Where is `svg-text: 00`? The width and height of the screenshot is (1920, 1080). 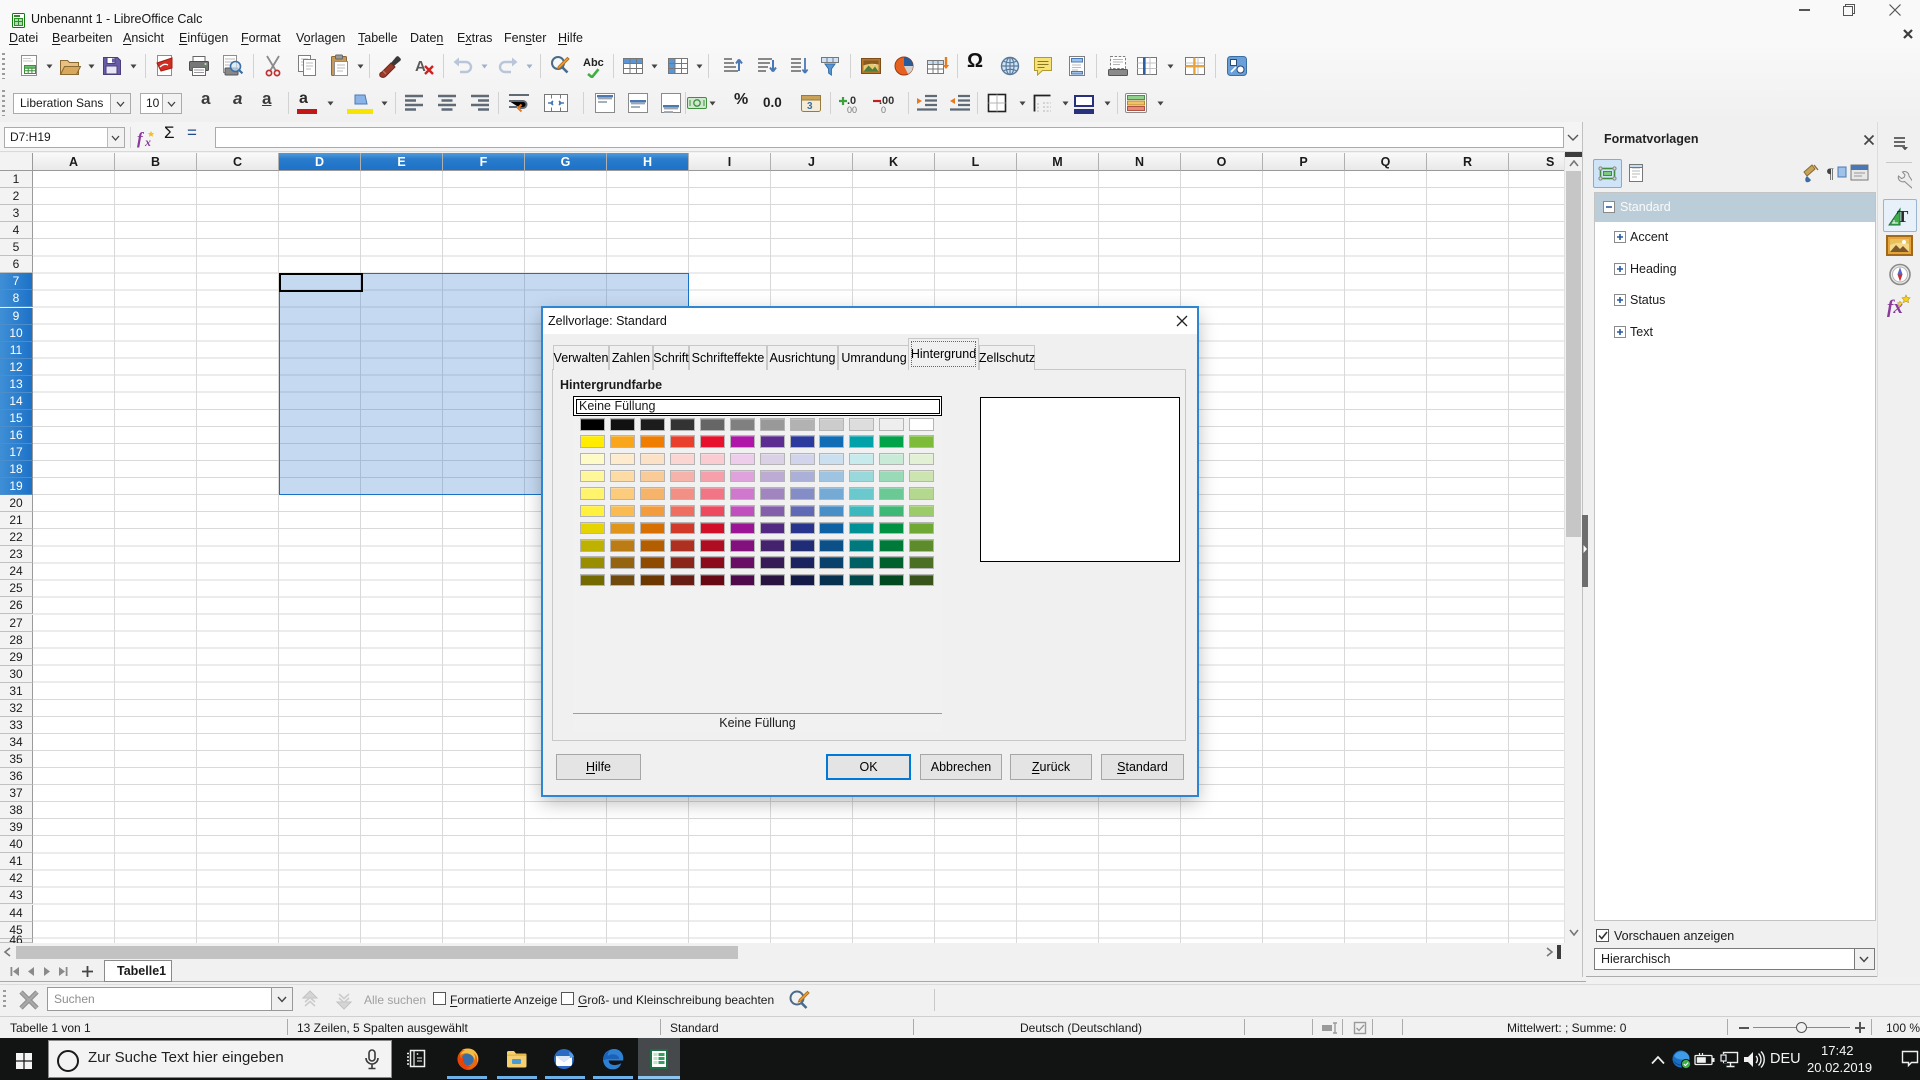 svg-text: 00 is located at coordinates (852, 109).